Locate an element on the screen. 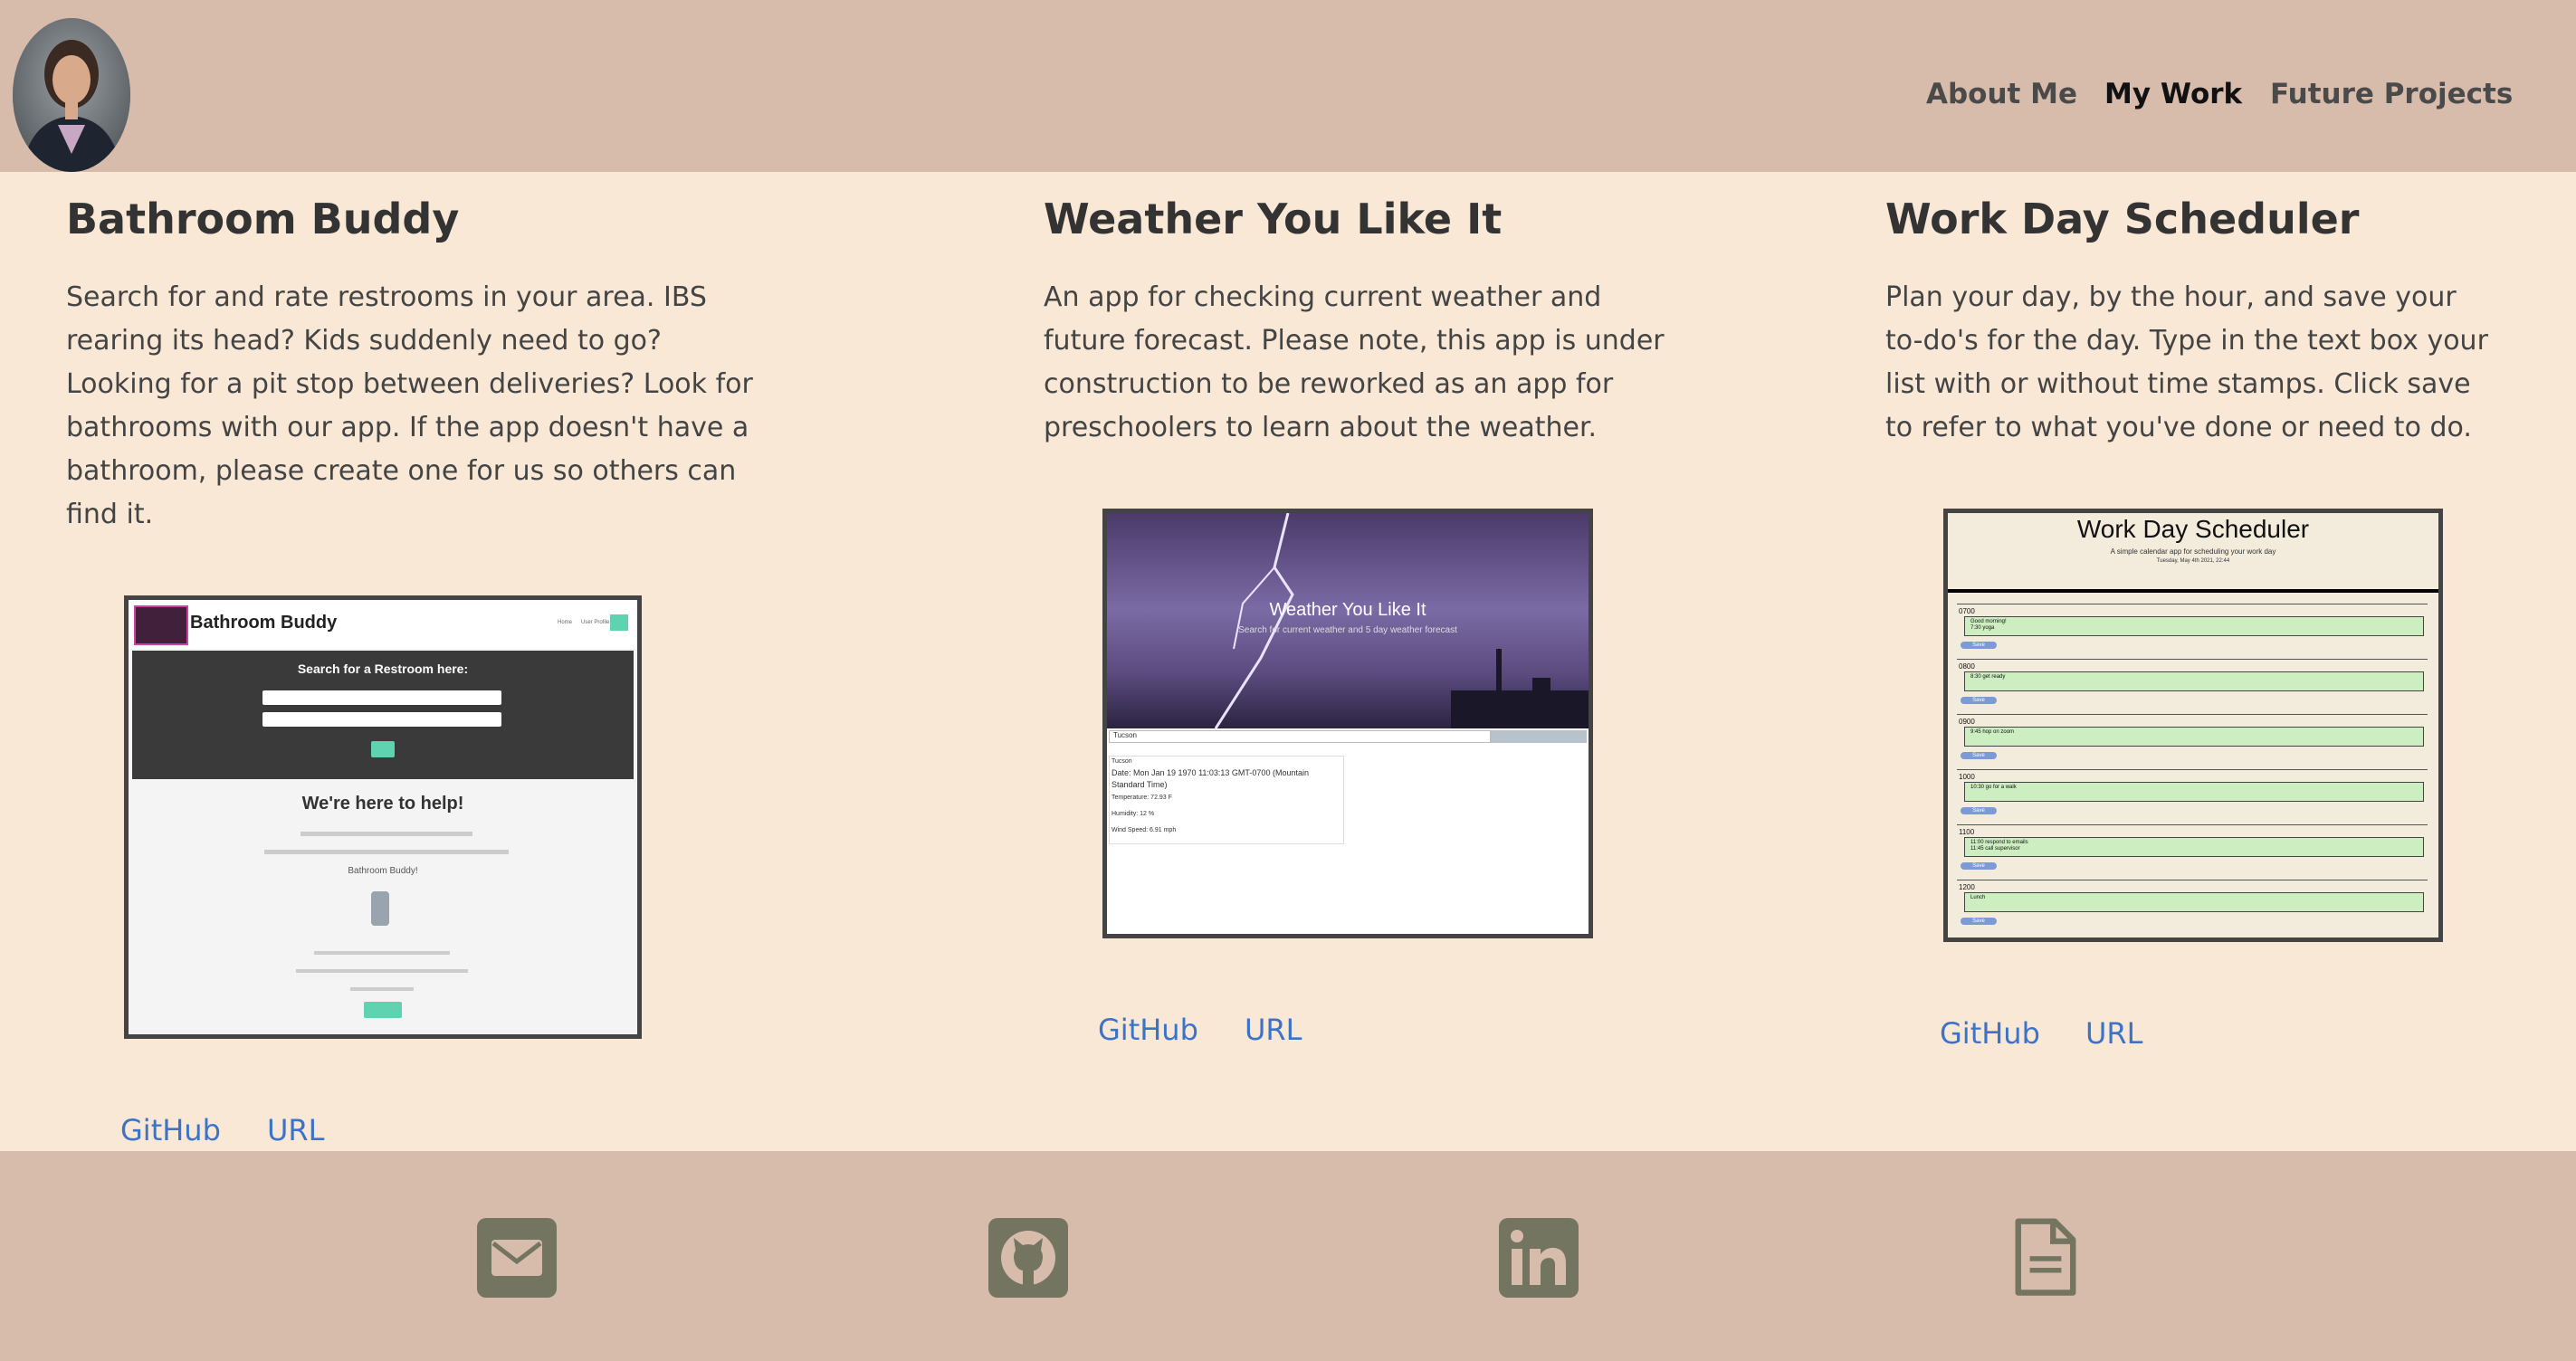  linkedin-icon is located at coordinates (1539, 1258).